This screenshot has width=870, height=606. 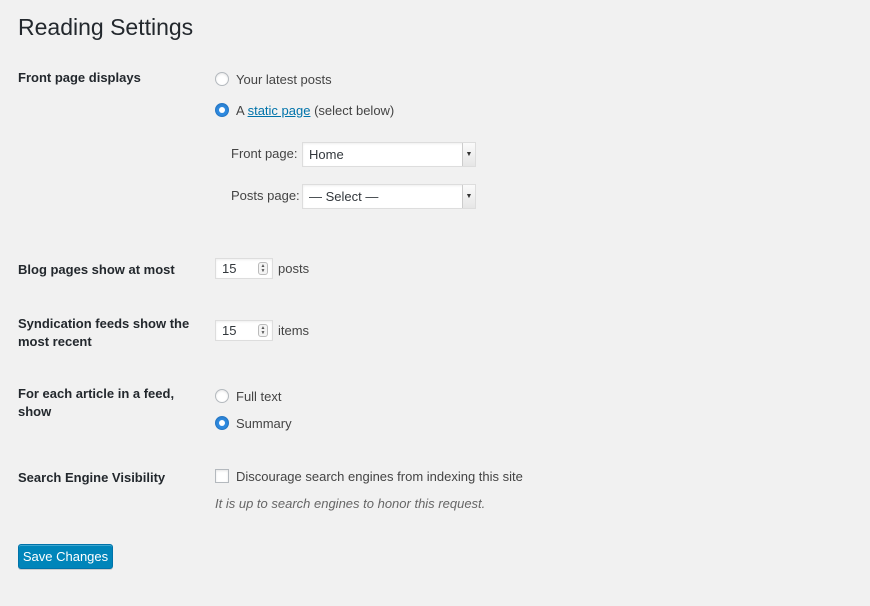 What do you see at coordinates (259, 396) in the screenshot?
I see `radio-full-text-label: Full text` at bounding box center [259, 396].